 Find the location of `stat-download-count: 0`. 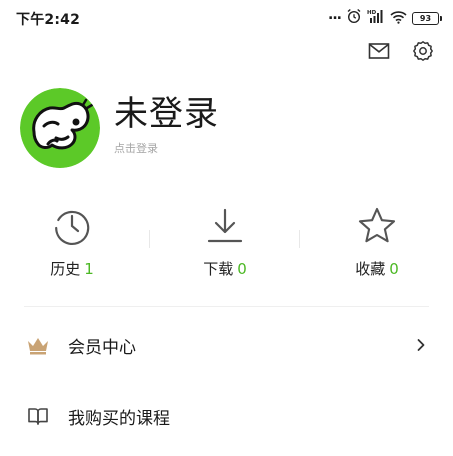

stat-download-count: 0 is located at coordinates (242, 269).